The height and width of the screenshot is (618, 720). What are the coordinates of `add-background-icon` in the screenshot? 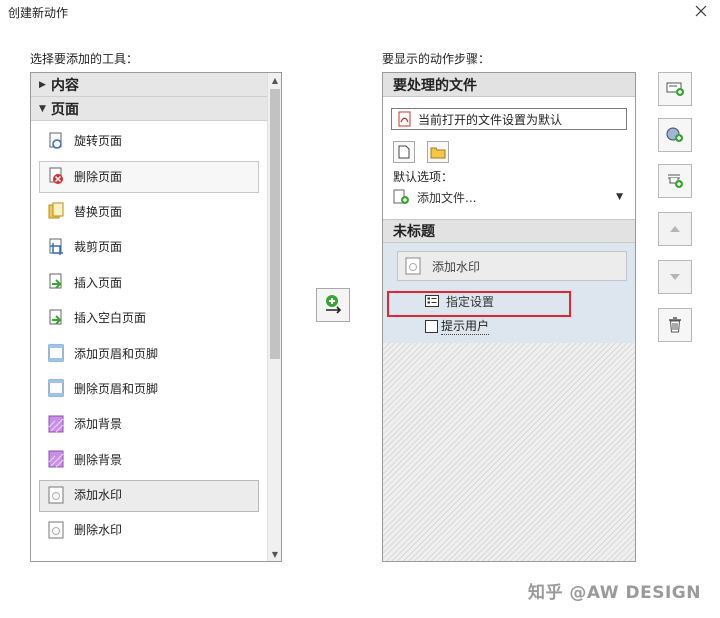 It's located at (56, 424).